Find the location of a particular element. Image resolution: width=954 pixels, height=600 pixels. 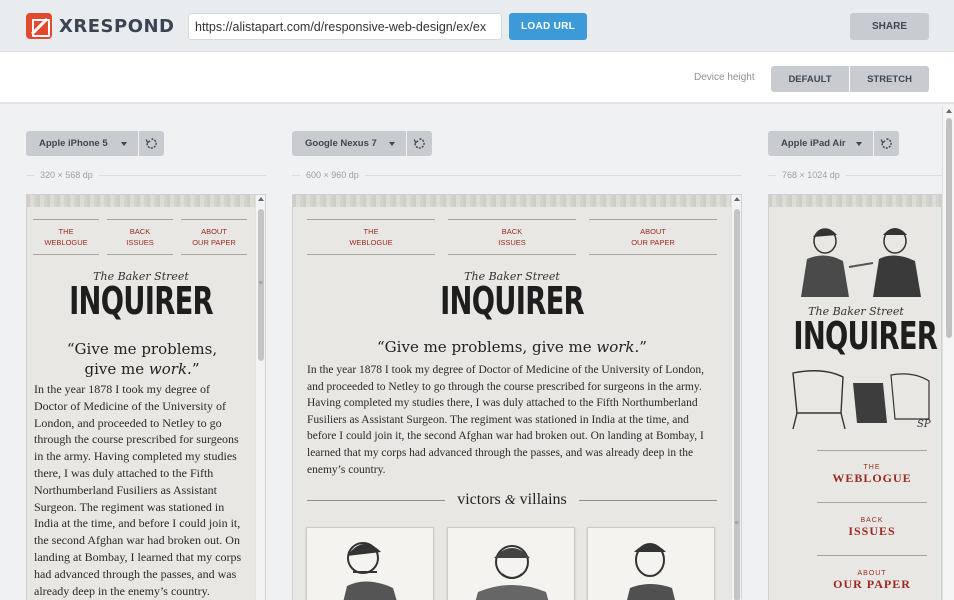

quote-start: “Give me problems, give me is located at coordinates (484, 347).